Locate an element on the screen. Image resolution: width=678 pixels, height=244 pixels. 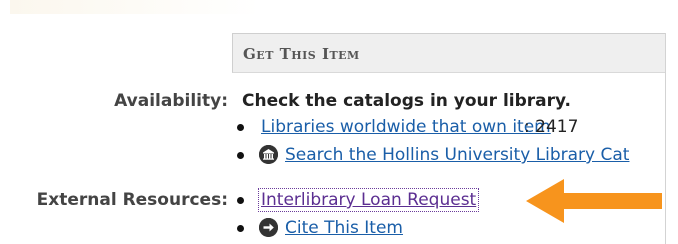
get-this-item-header: Get This Item is located at coordinates (448, 53).